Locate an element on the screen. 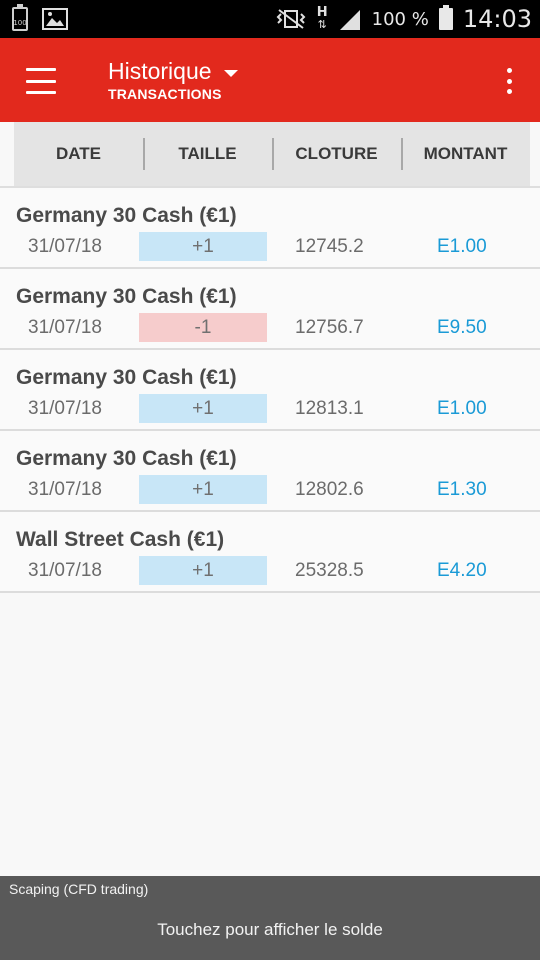  signal-icon is located at coordinates (349, 20).